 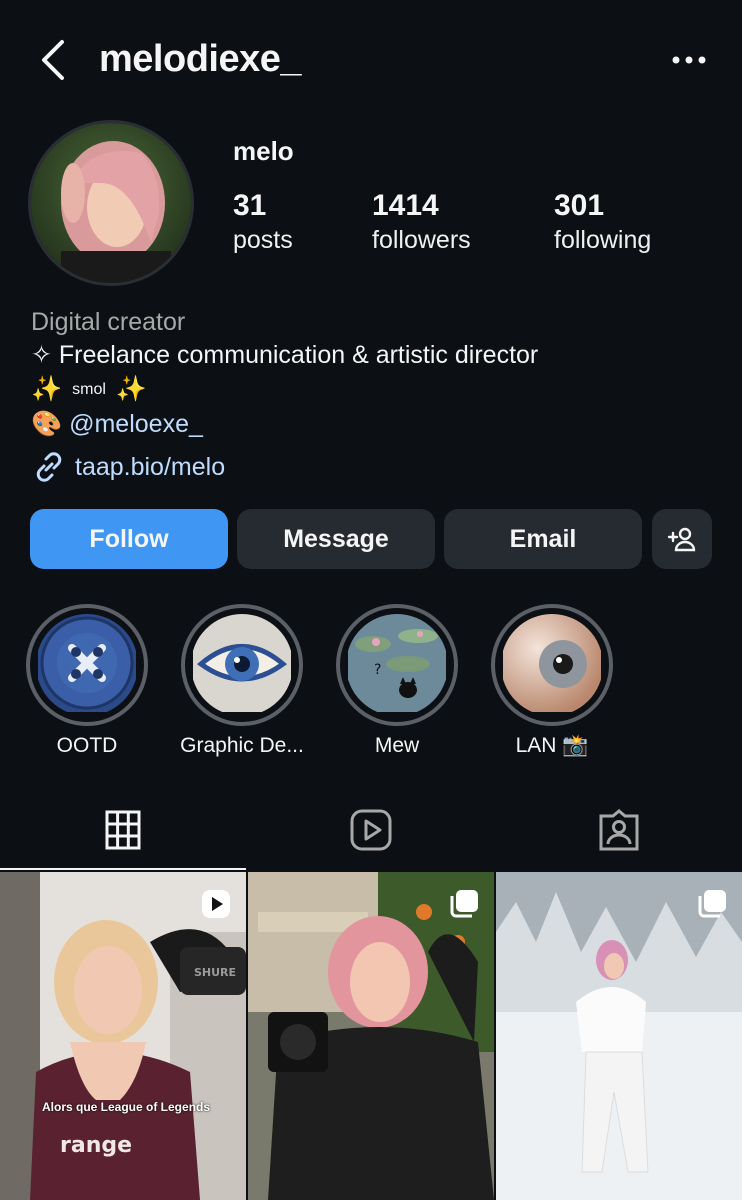 I want to click on chevron-left-icon, so click(x=53, y=60).